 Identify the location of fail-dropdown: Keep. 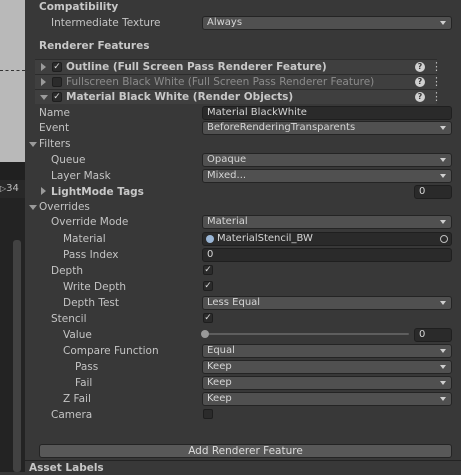
(327, 383).